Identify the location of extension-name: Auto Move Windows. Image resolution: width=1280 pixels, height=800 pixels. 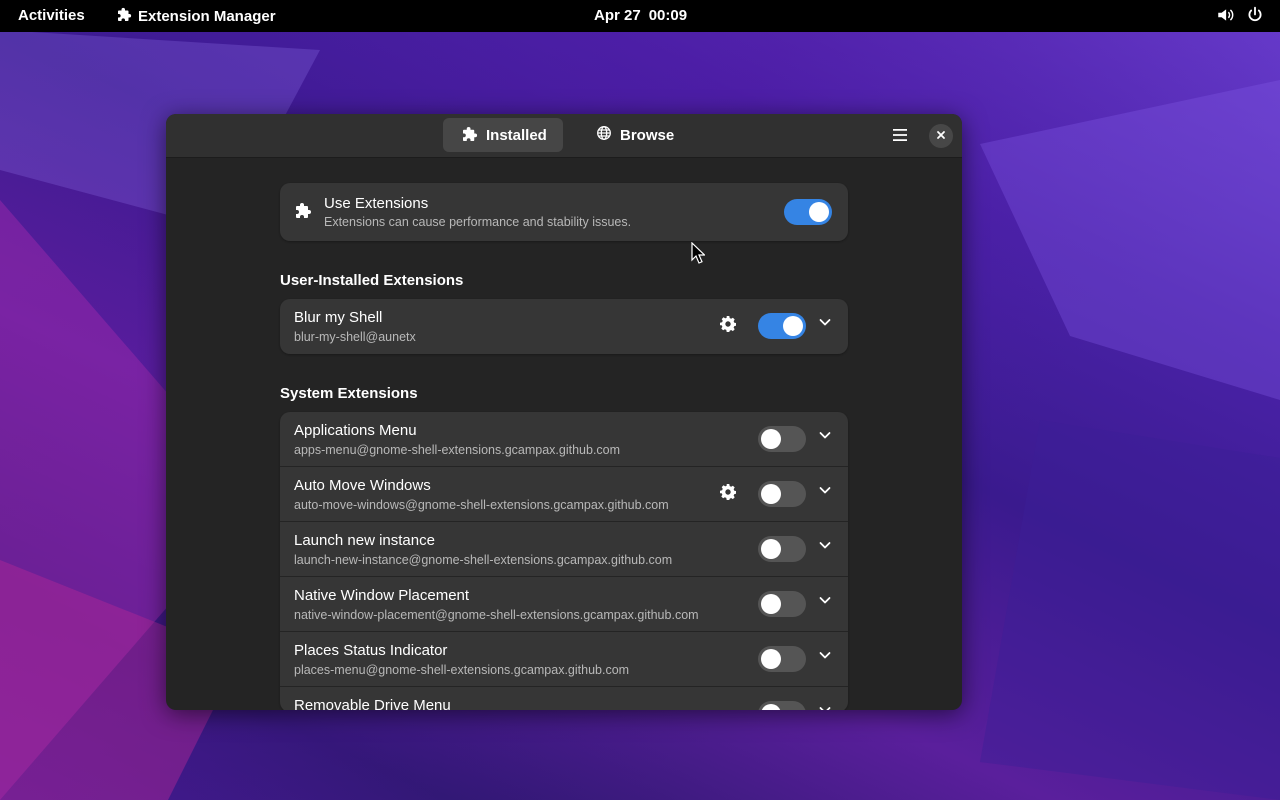
(362, 485).